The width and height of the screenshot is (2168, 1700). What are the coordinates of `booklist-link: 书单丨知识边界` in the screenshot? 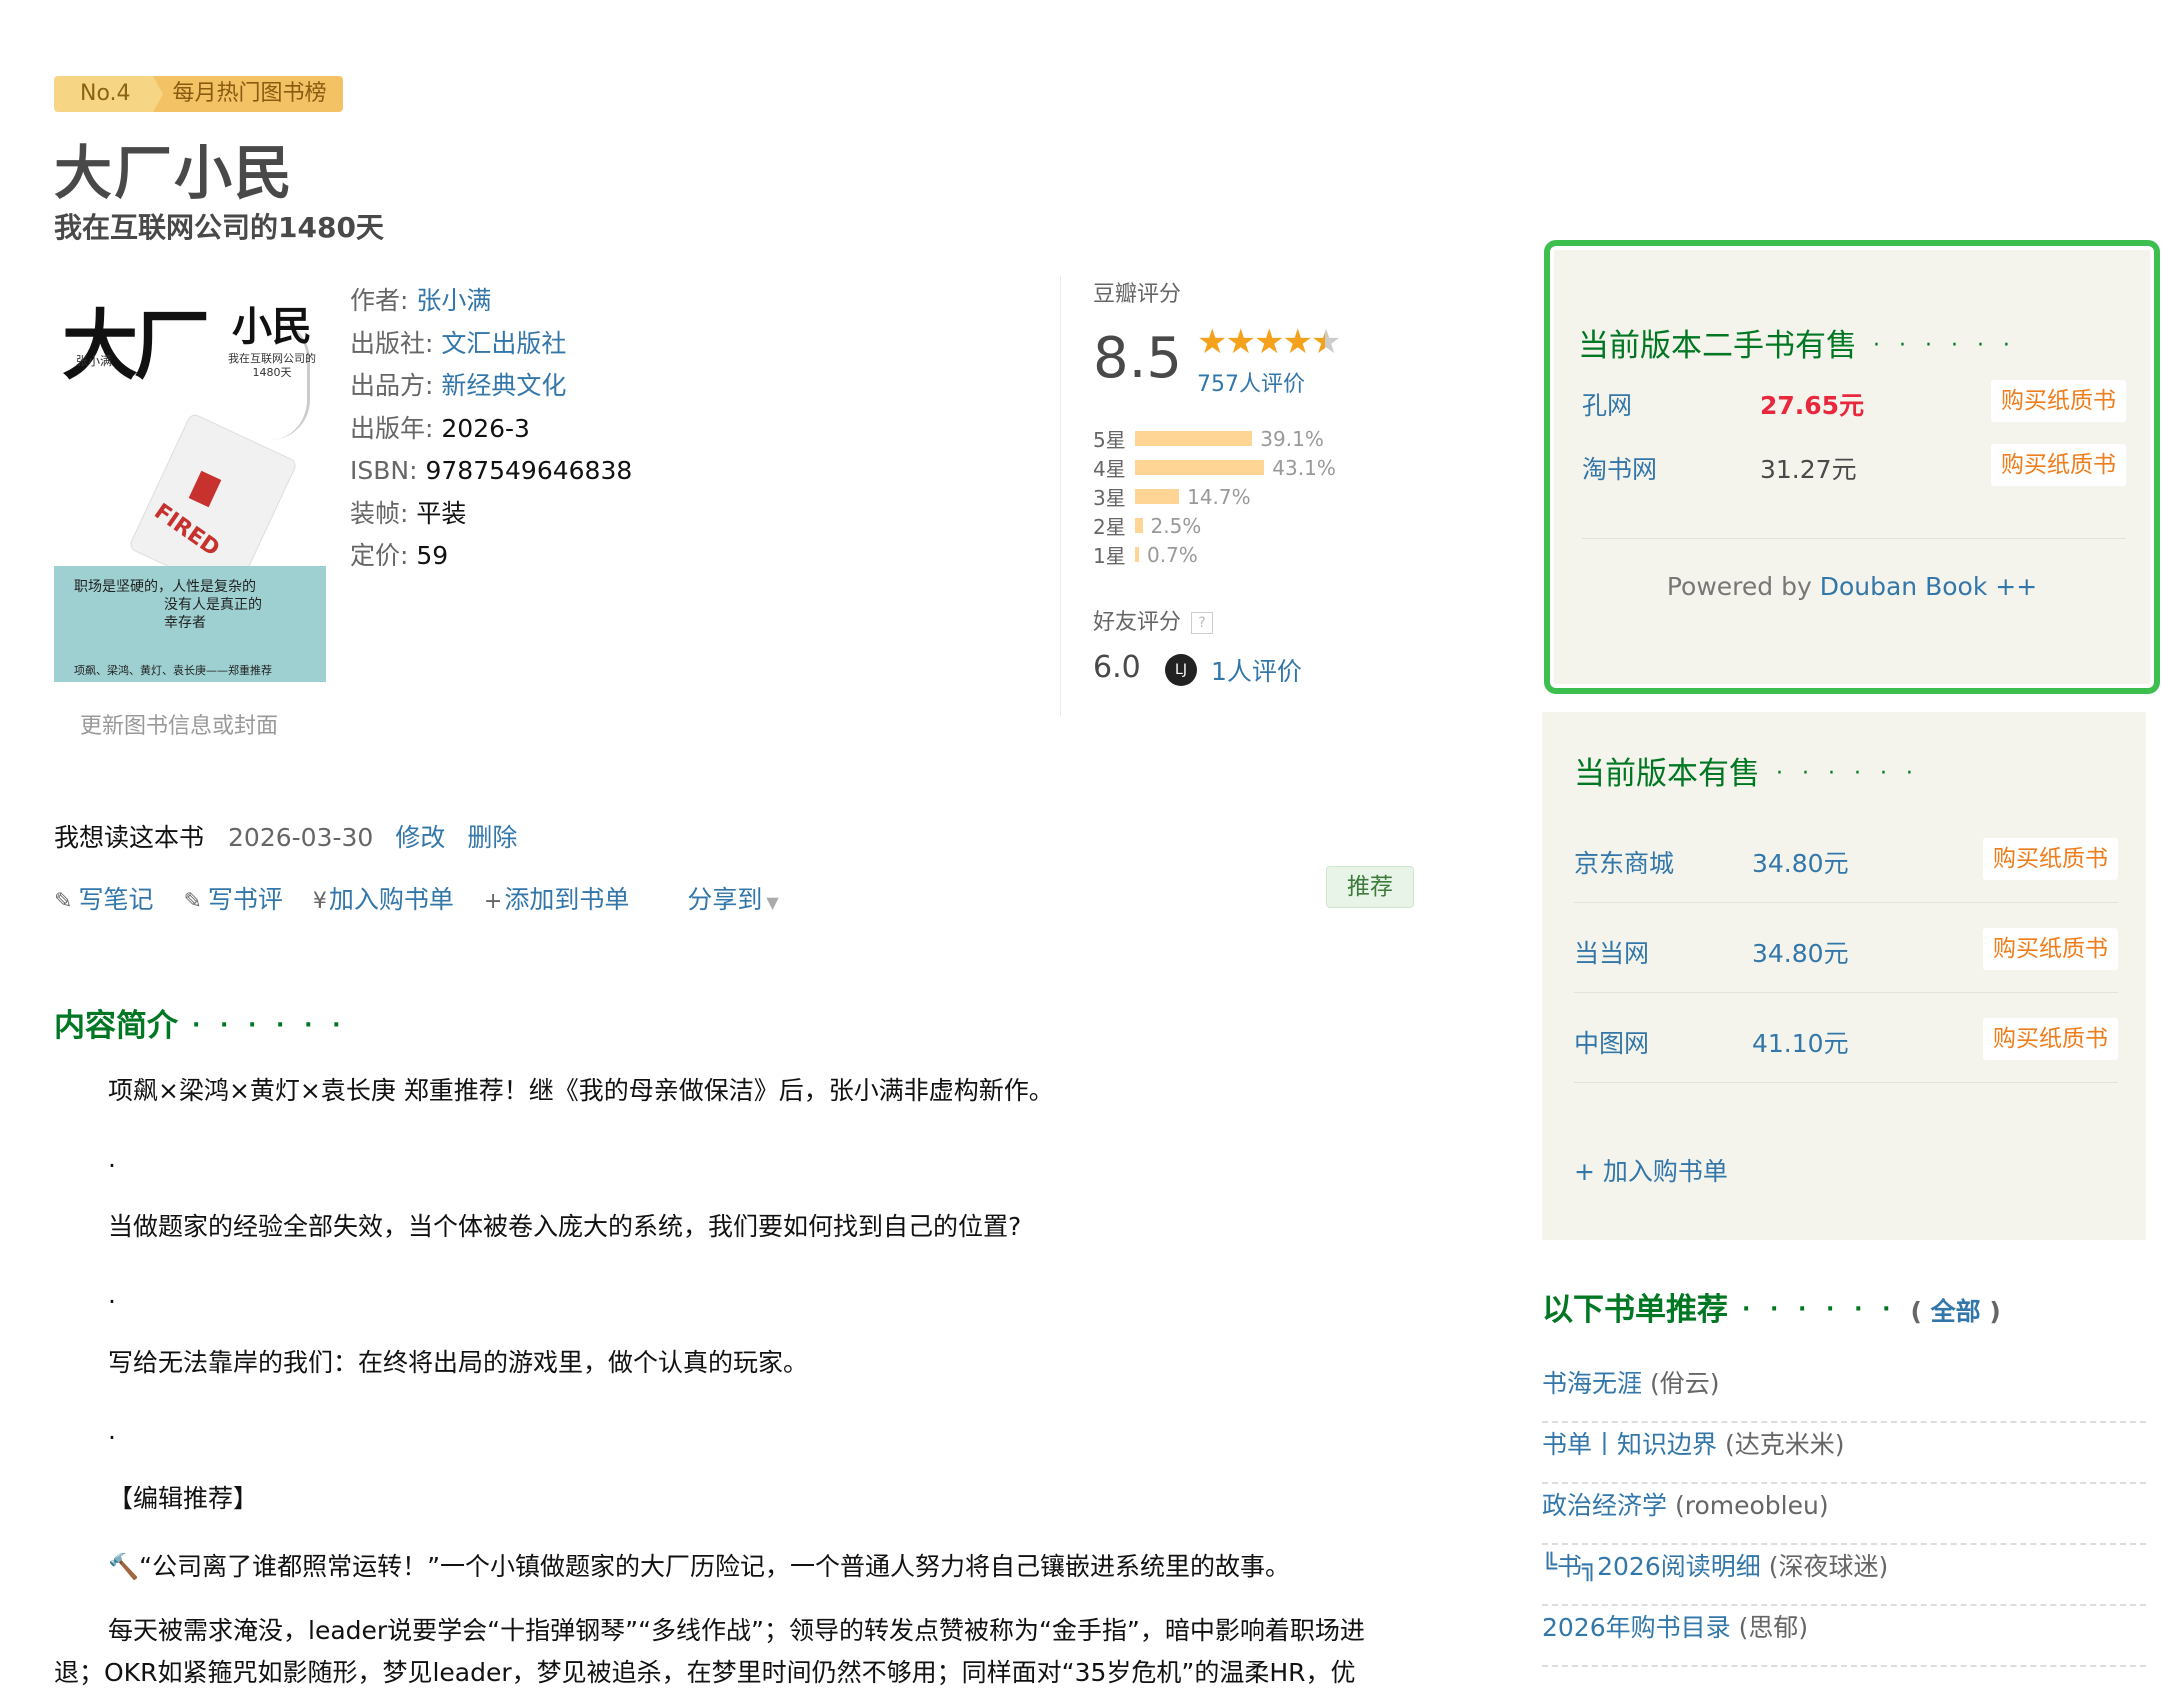 It's located at (1629, 1444).